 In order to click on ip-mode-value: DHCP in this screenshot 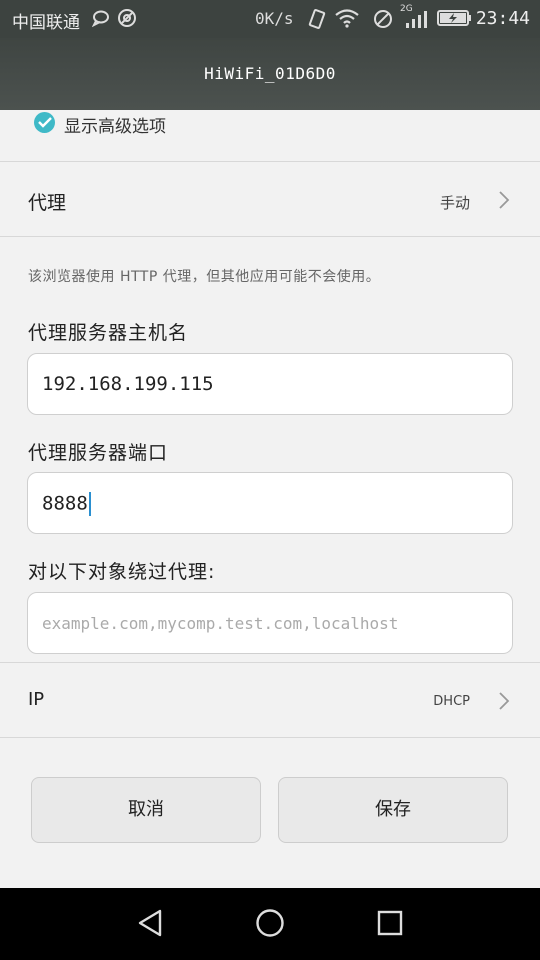, I will do `click(451, 701)`.